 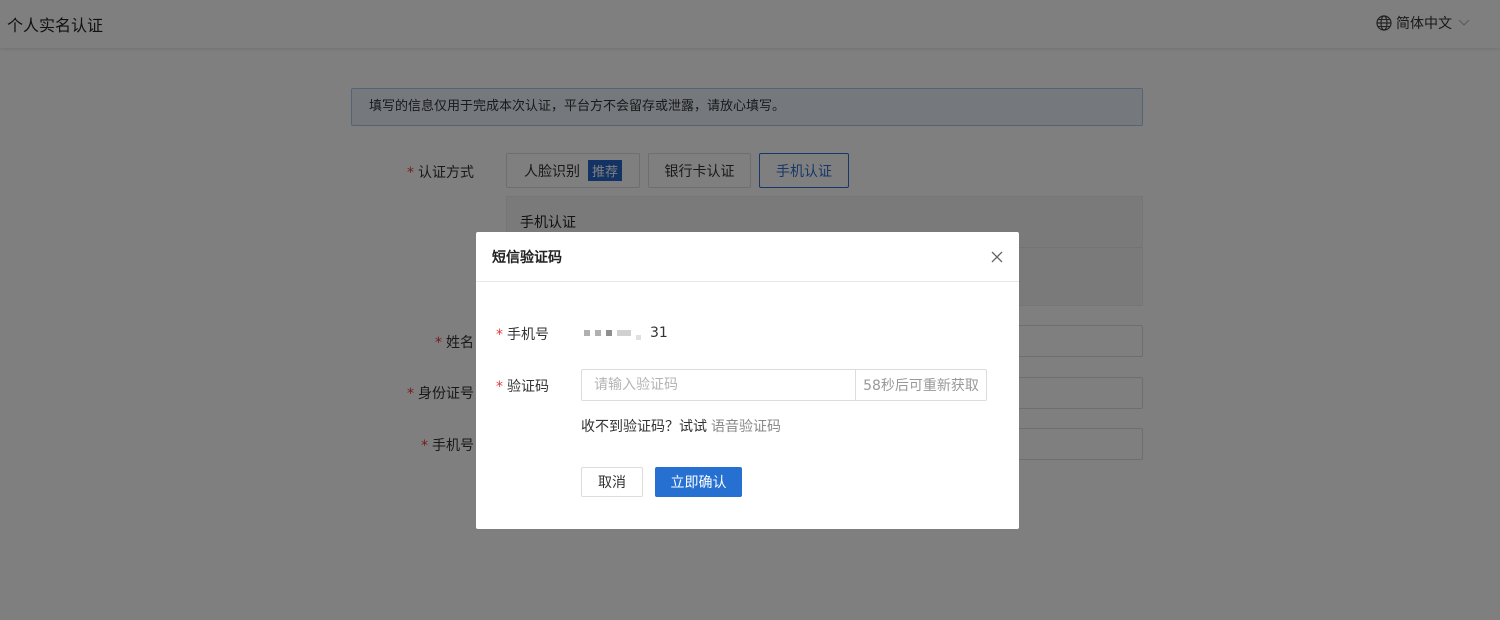 I want to click on voice-code-hint: 收不到验证码？试试 语音验证码, so click(x=681, y=426).